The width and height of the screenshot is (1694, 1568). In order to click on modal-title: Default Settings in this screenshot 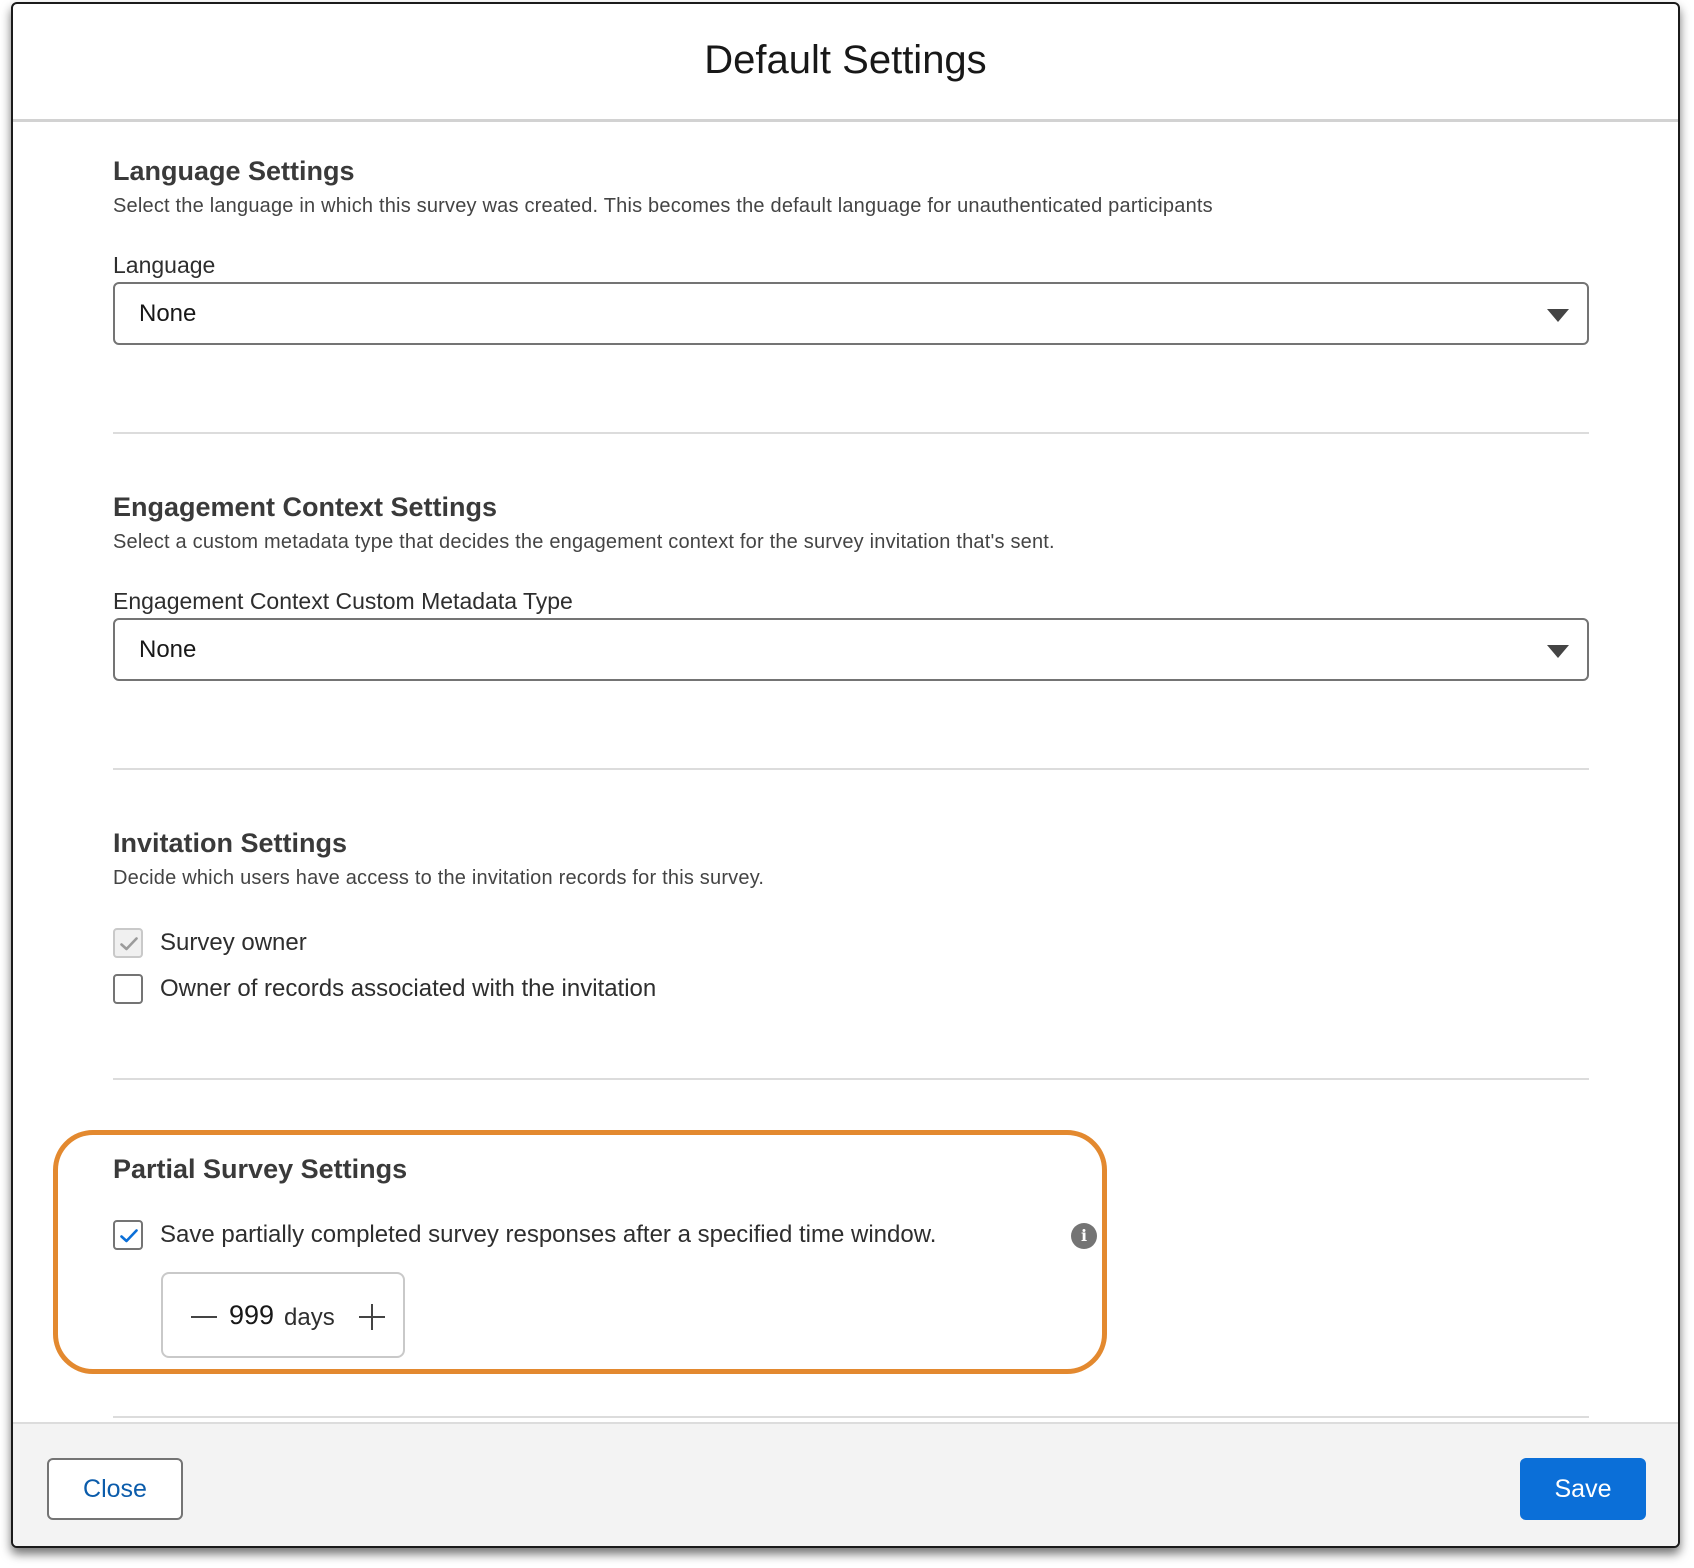, I will do `click(845, 60)`.